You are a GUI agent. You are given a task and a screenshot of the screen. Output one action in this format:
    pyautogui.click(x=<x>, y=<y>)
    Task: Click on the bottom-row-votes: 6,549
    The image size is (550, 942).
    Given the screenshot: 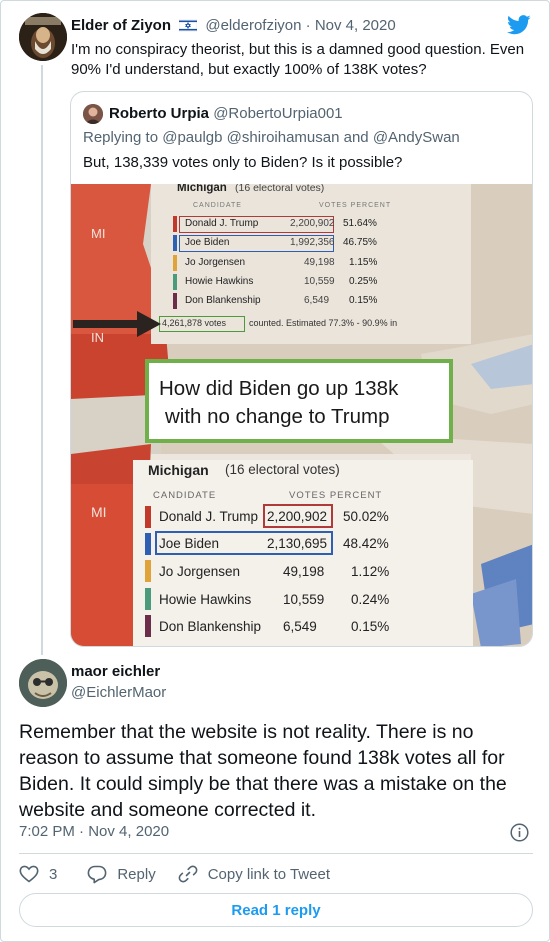 What is the action you would take?
    pyautogui.click(x=300, y=626)
    